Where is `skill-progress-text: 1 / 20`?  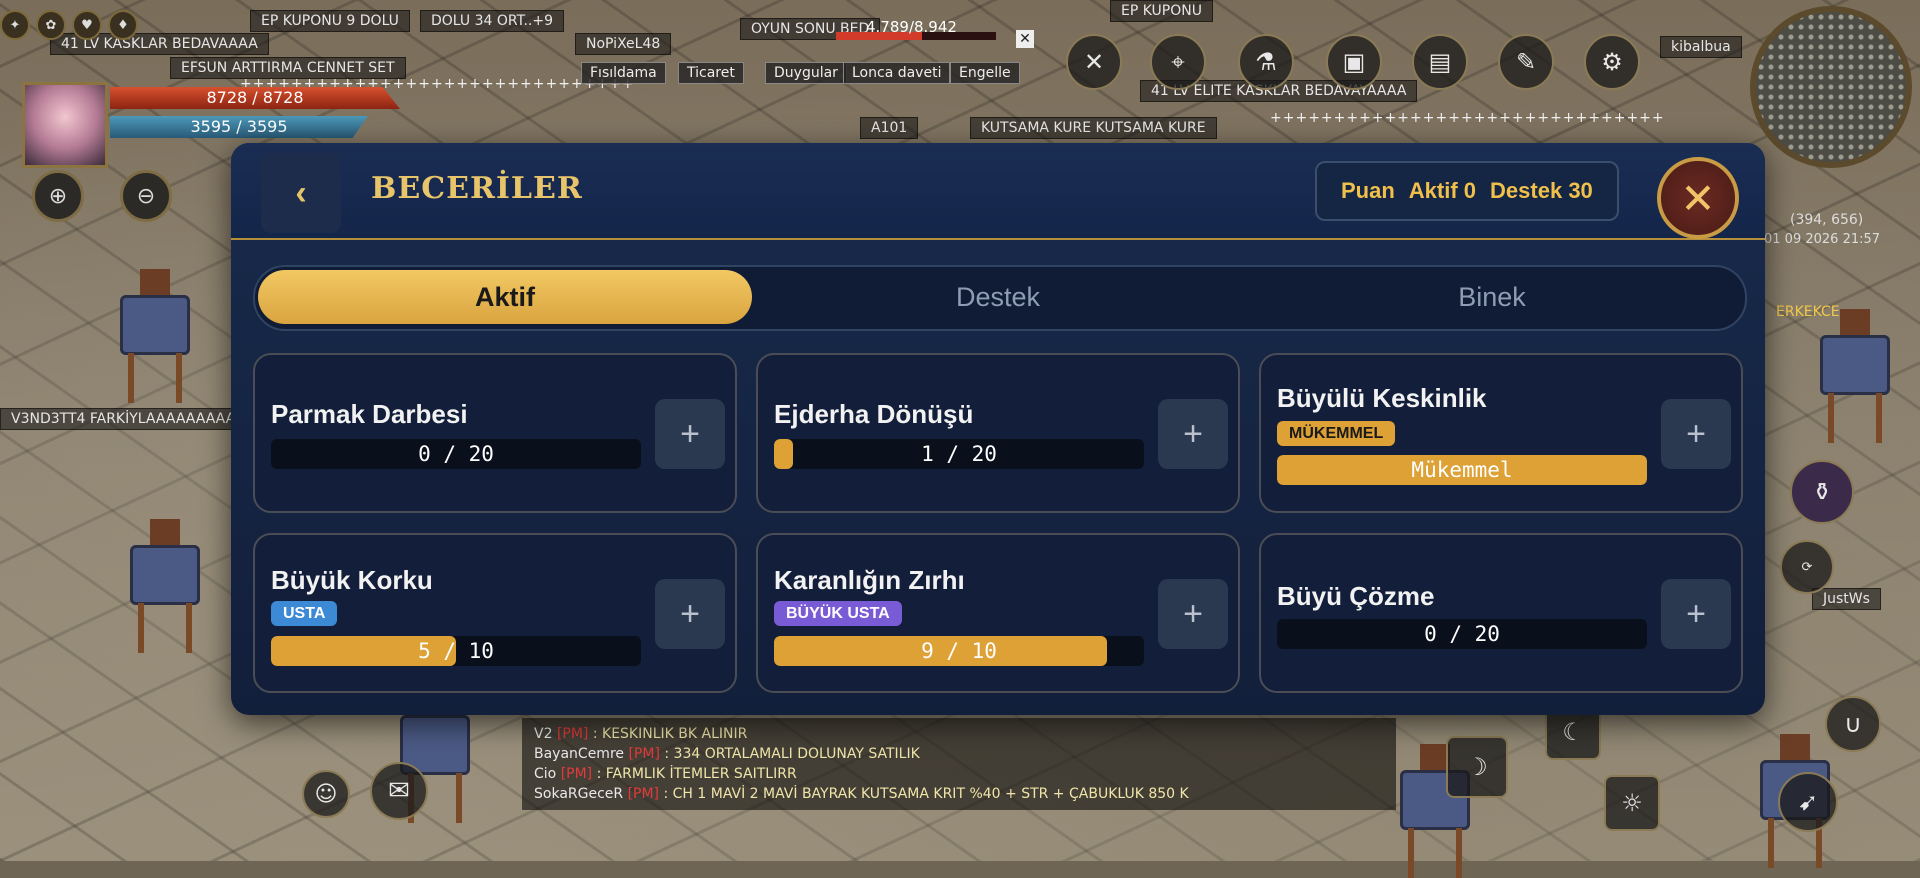
skill-progress-text: 1 / 20 is located at coordinates (959, 454).